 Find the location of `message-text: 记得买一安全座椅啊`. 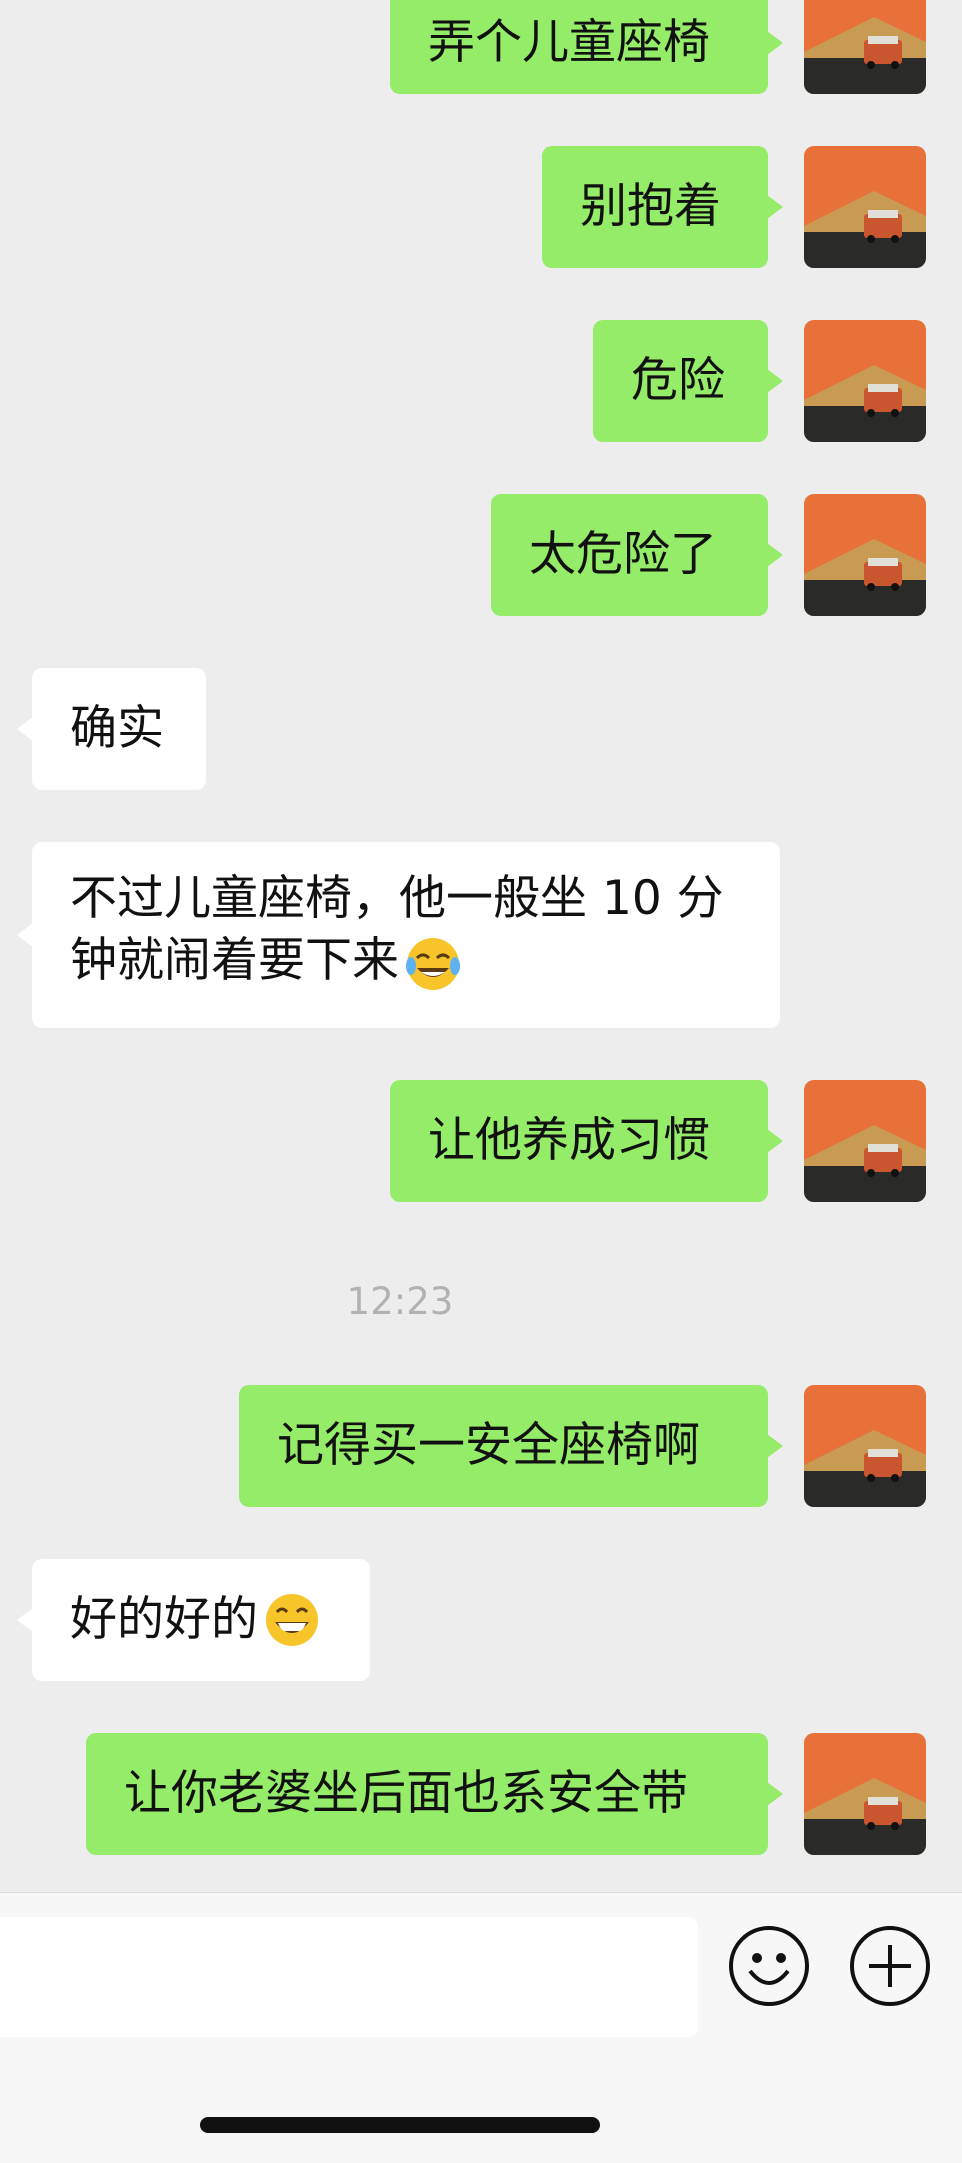

message-text: 记得买一安全座椅啊 is located at coordinates (488, 1445).